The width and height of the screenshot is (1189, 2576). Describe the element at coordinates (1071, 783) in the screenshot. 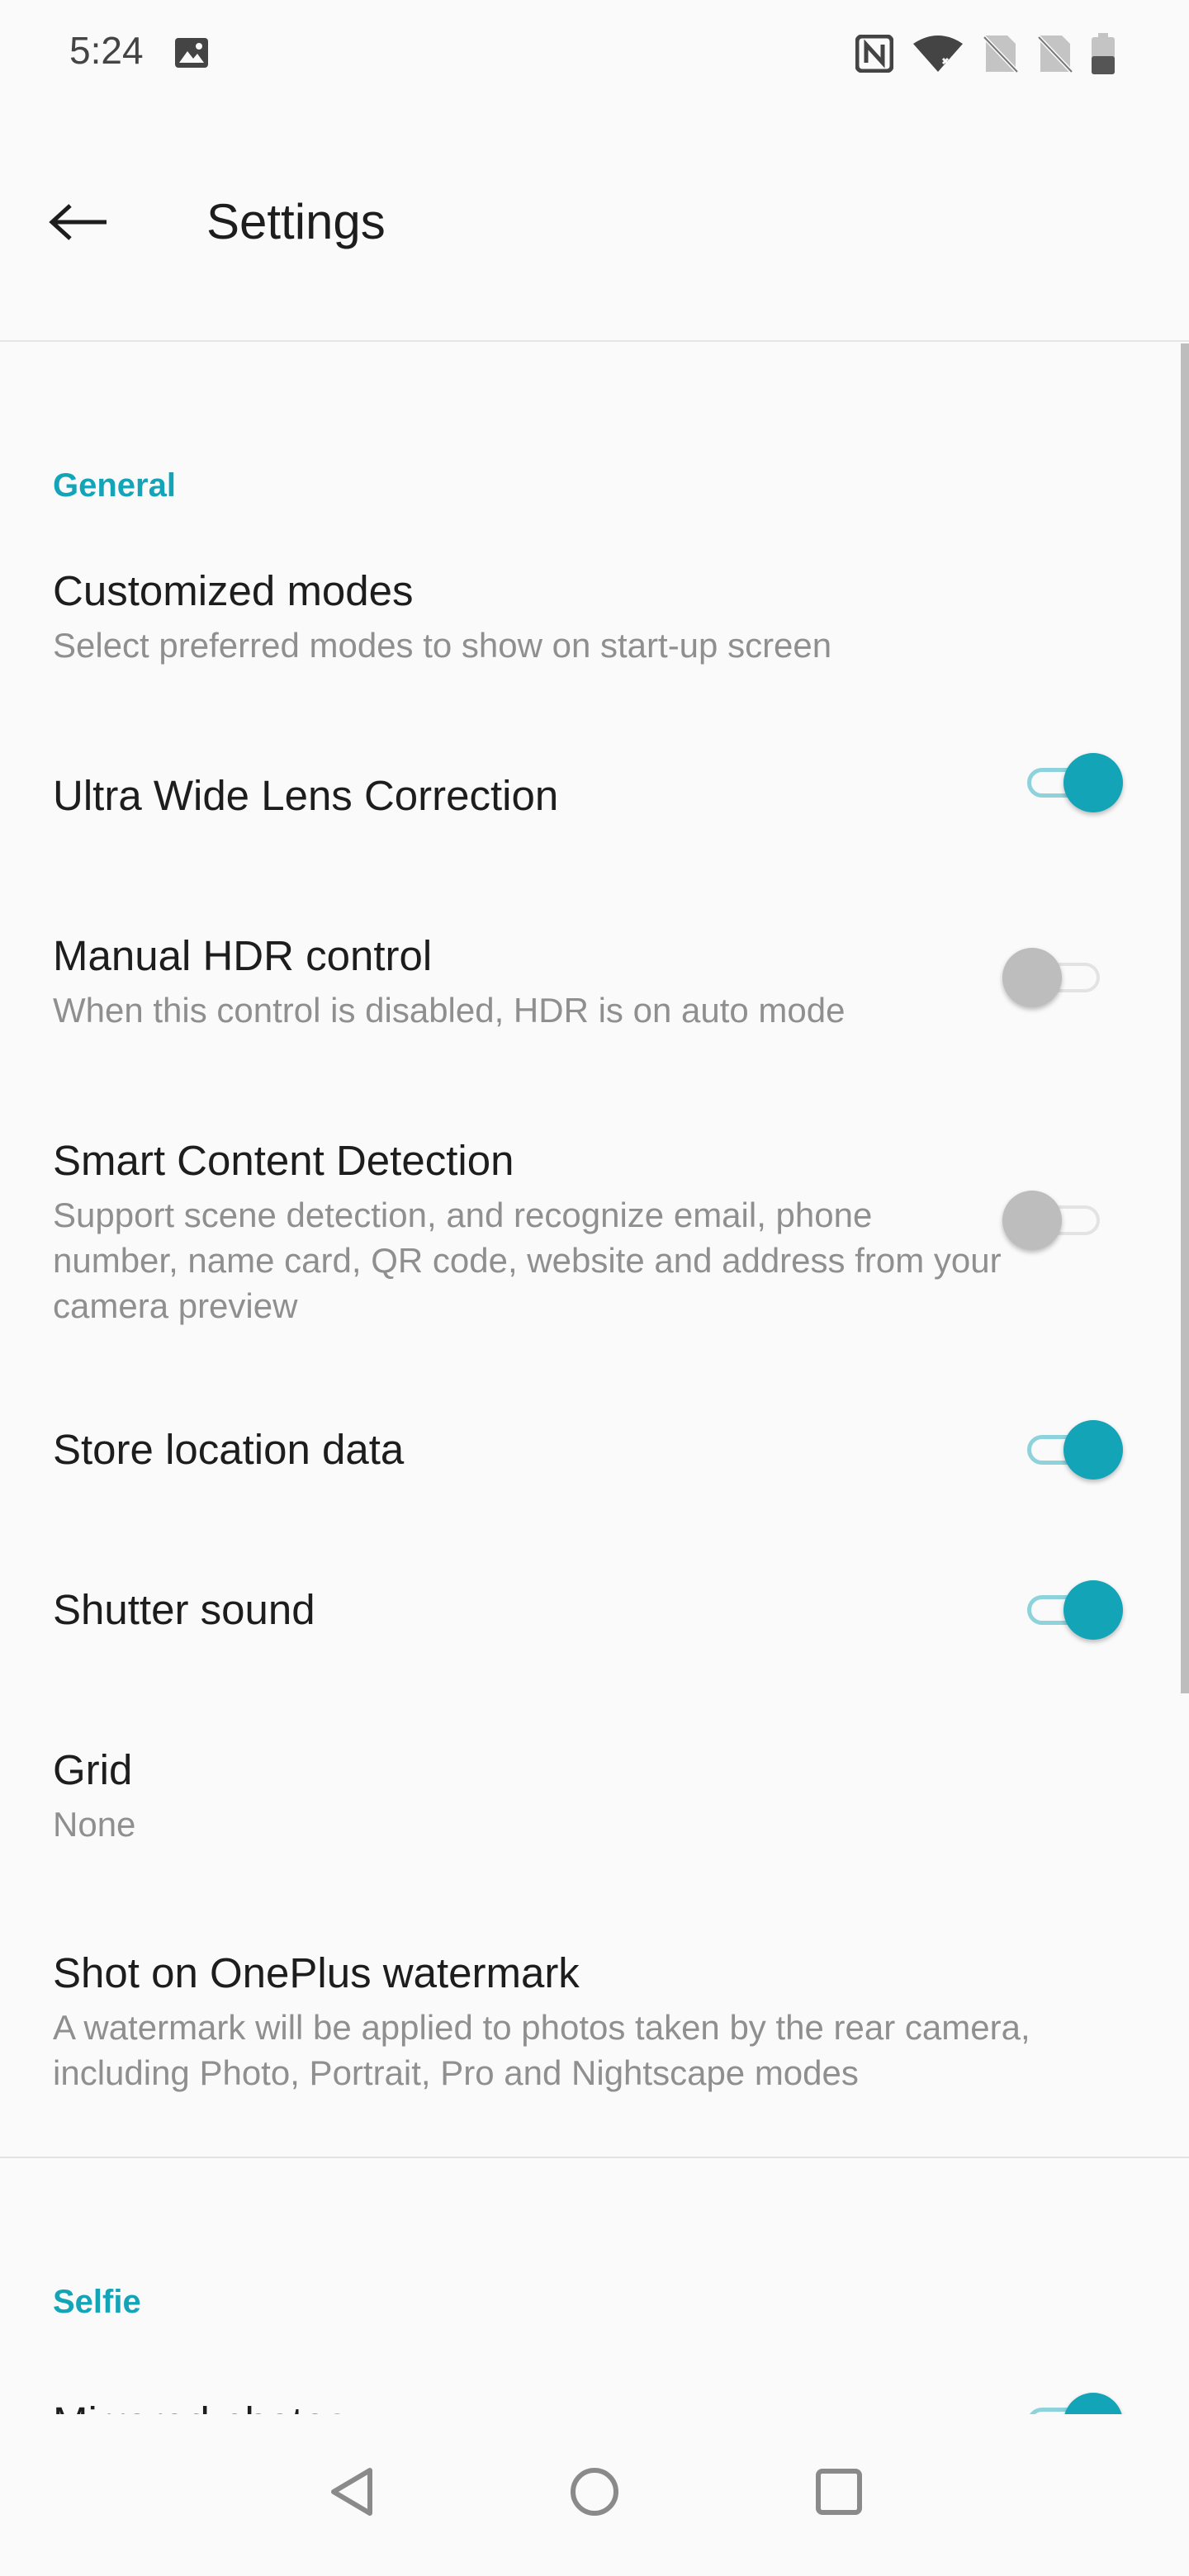

I see `ultra-wide-toggle` at that location.